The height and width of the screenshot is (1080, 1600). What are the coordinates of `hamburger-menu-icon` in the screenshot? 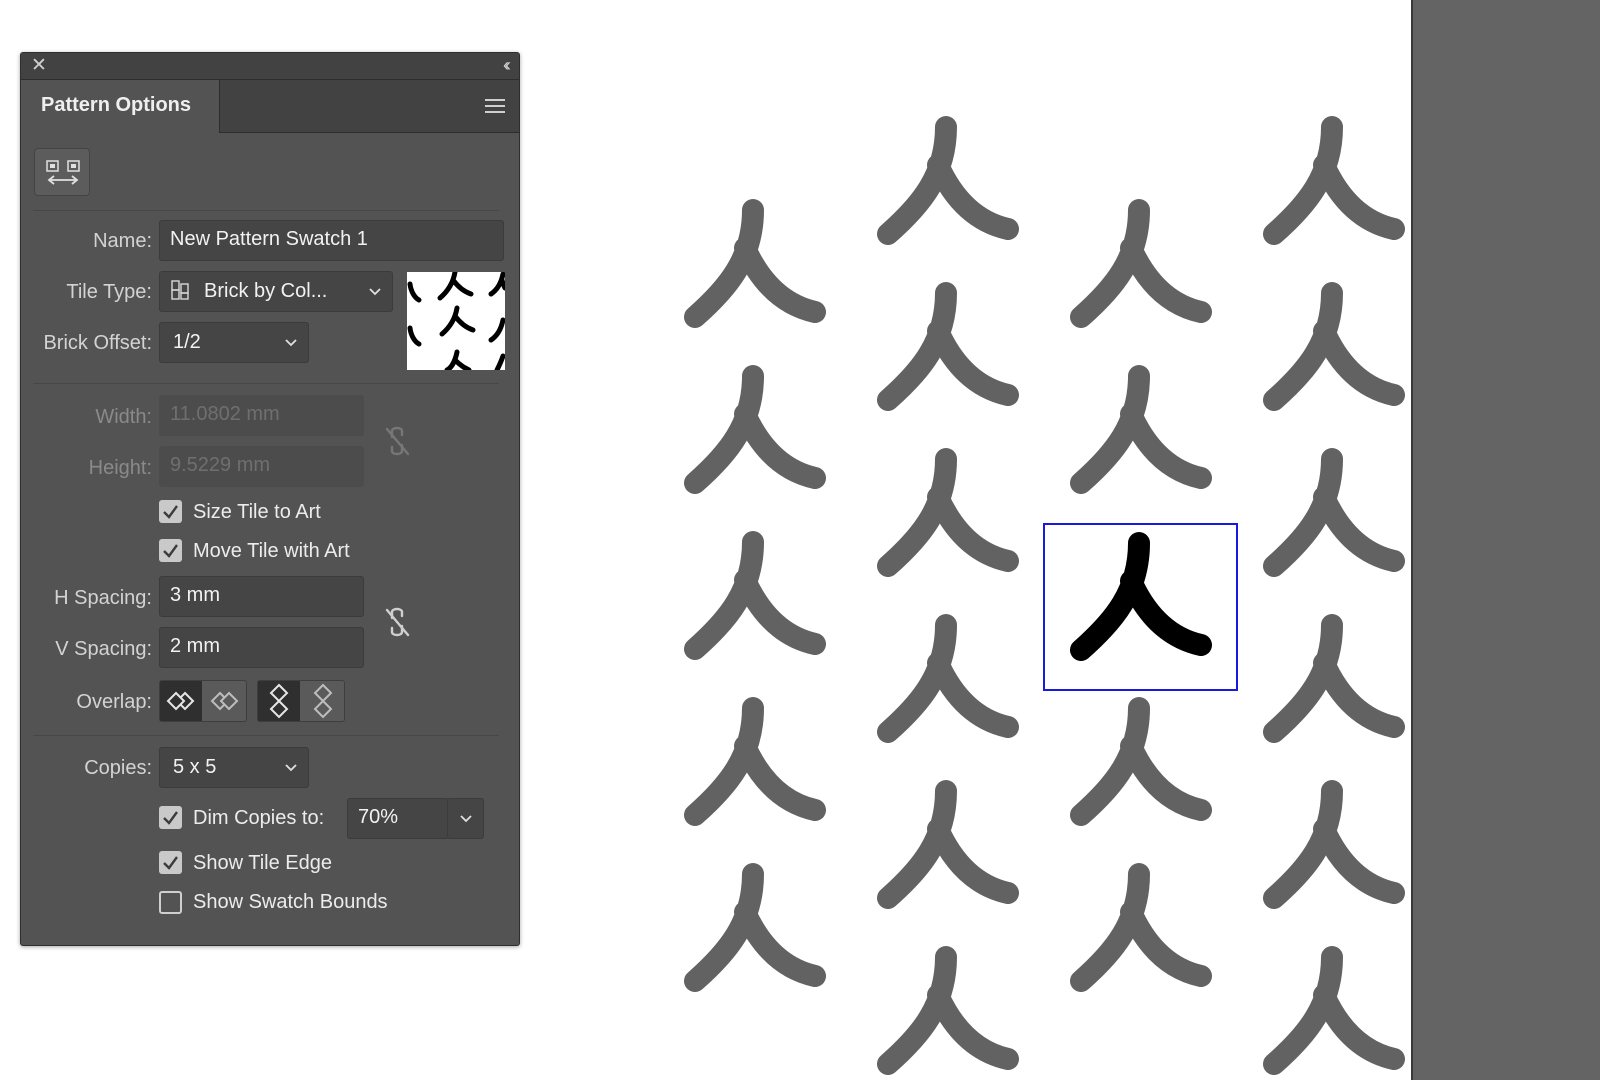 It's located at (495, 106).